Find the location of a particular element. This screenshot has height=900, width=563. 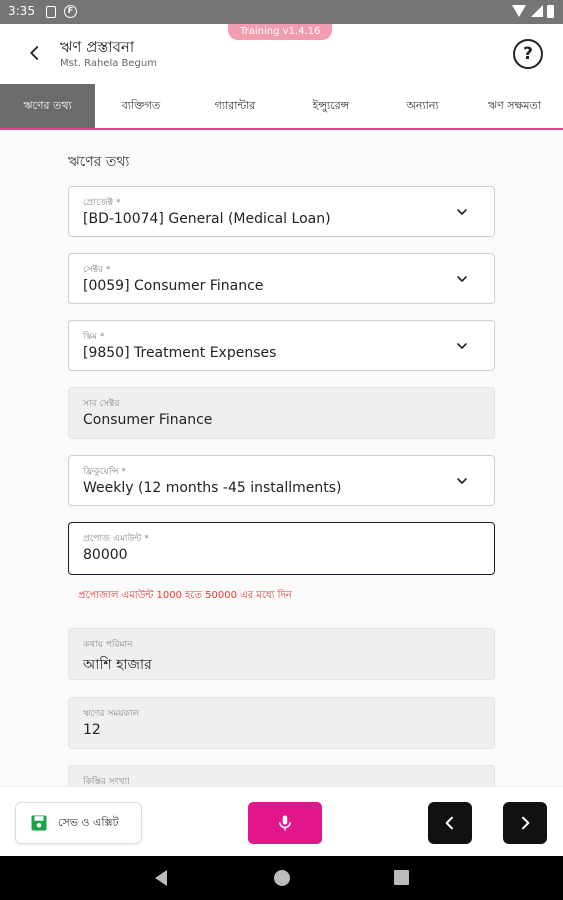

sector-select: সেক্টর * [0059] Consumer Finance is located at coordinates (281, 278).